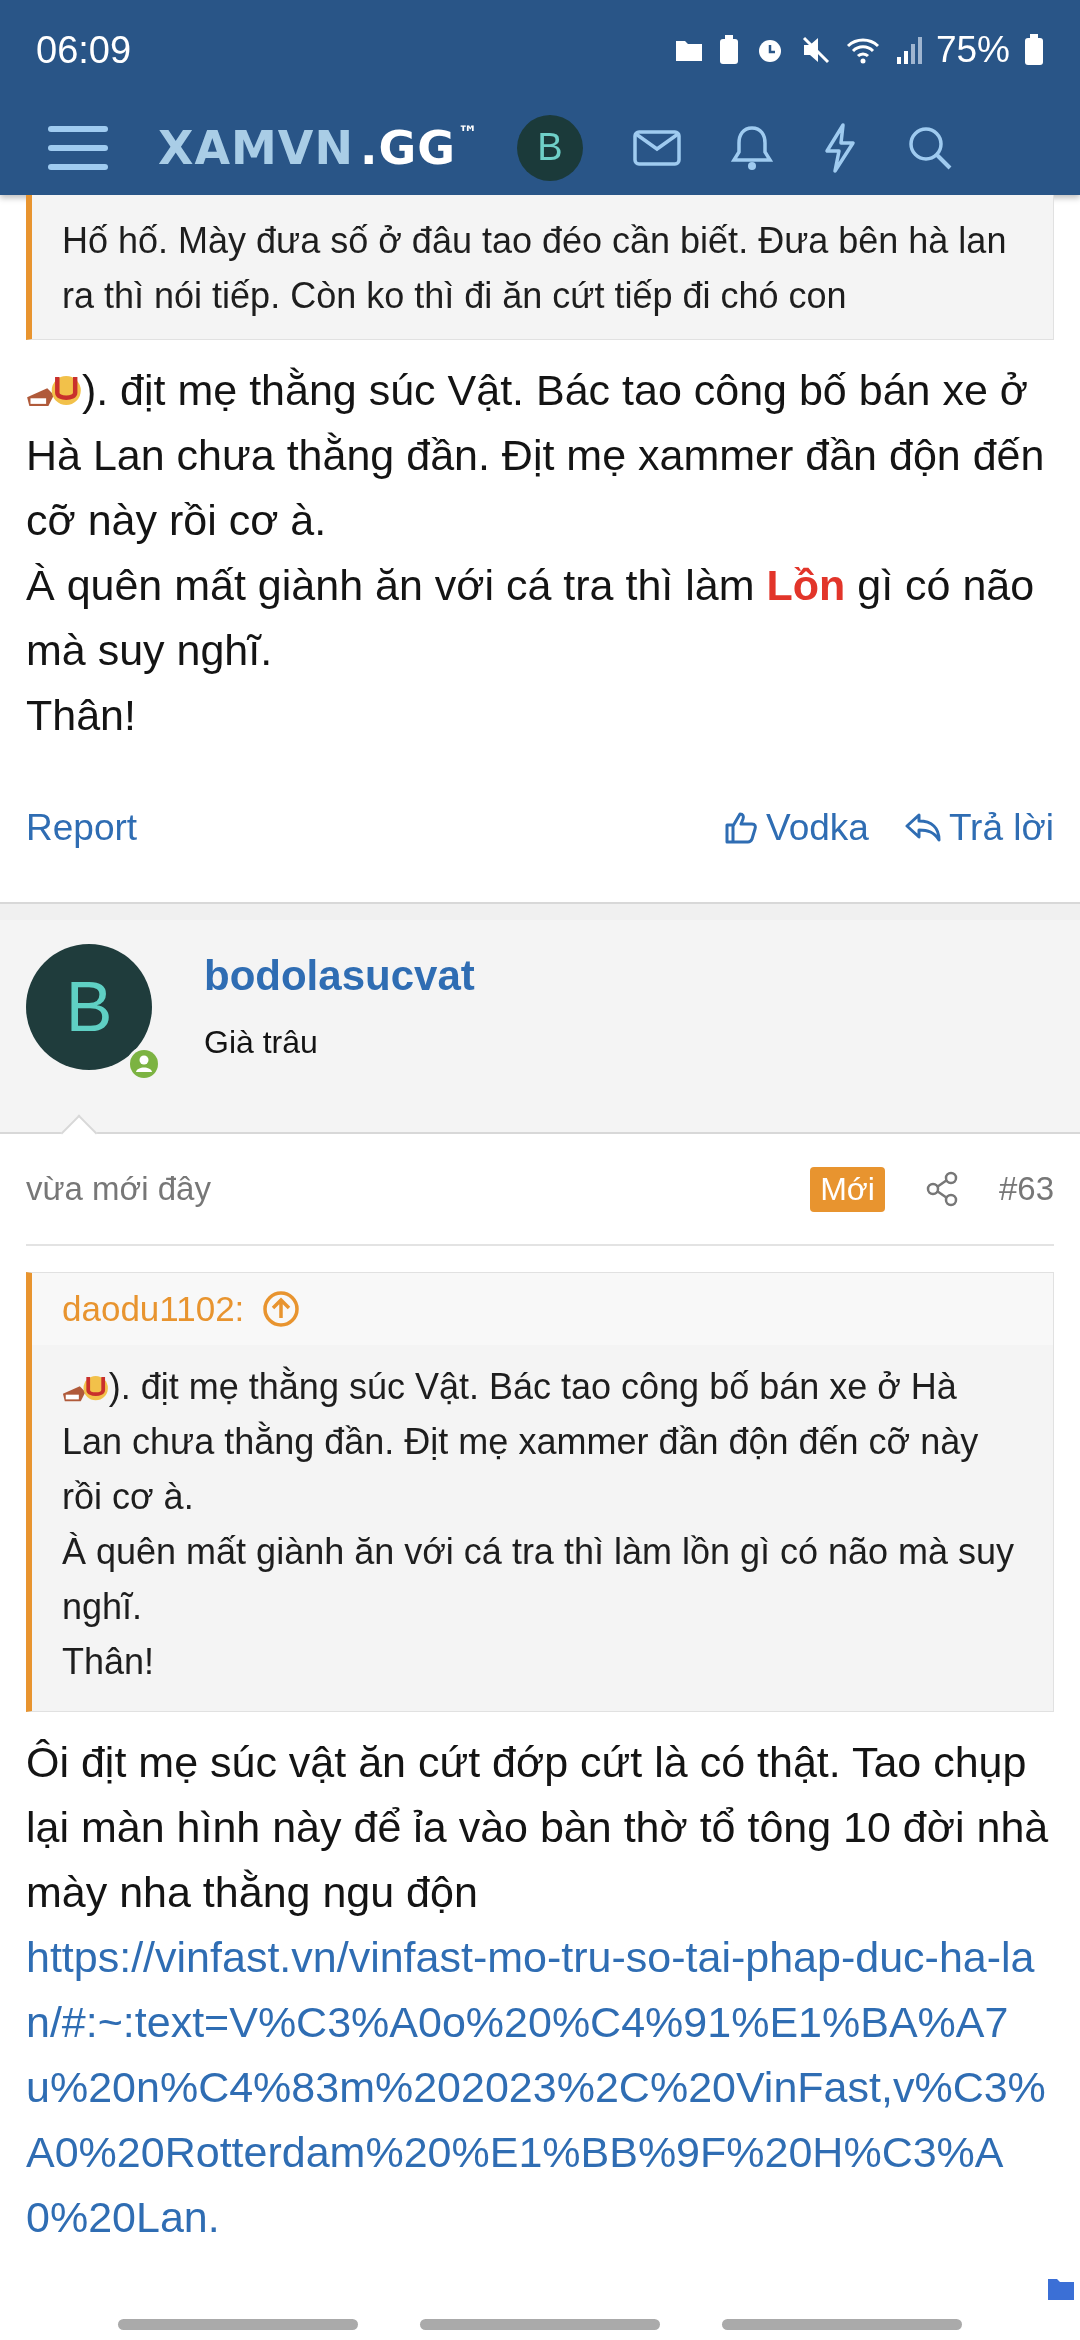 Image resolution: width=1080 pixels, height=2340 pixels. I want to click on battery-icon, so click(1034, 50).